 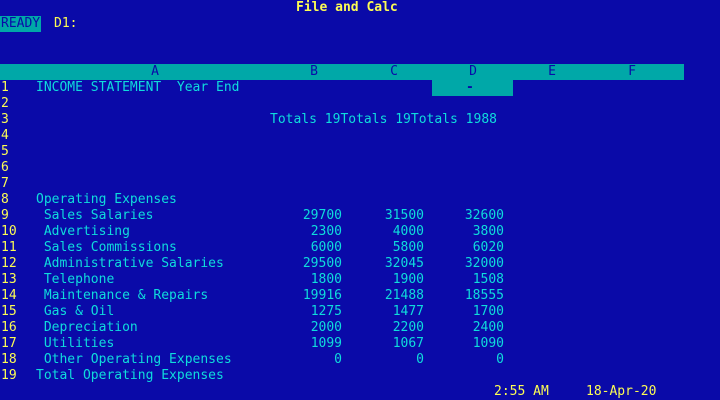 I want to click on expense-value-d: 1090, so click(x=467, y=344).